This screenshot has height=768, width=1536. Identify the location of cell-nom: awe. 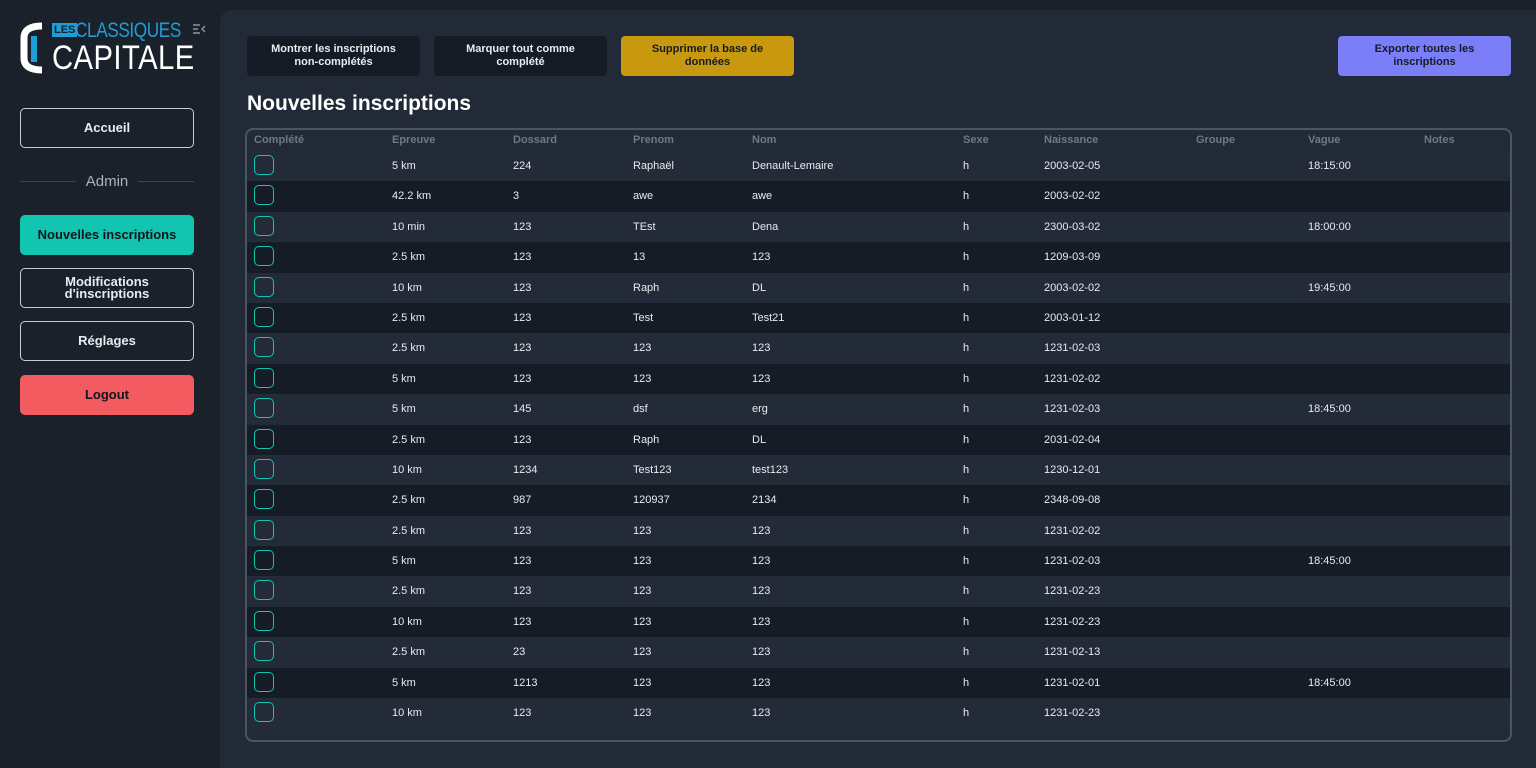
(762, 196).